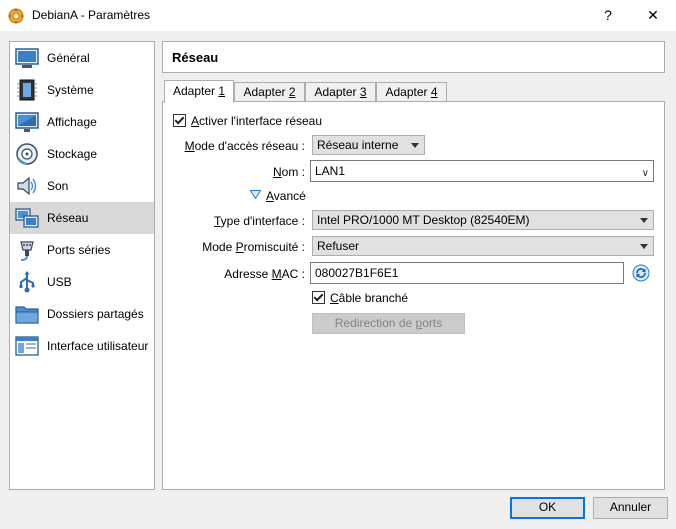 The width and height of the screenshot is (676, 529). I want to click on refresh-mac-icon, so click(641, 273).